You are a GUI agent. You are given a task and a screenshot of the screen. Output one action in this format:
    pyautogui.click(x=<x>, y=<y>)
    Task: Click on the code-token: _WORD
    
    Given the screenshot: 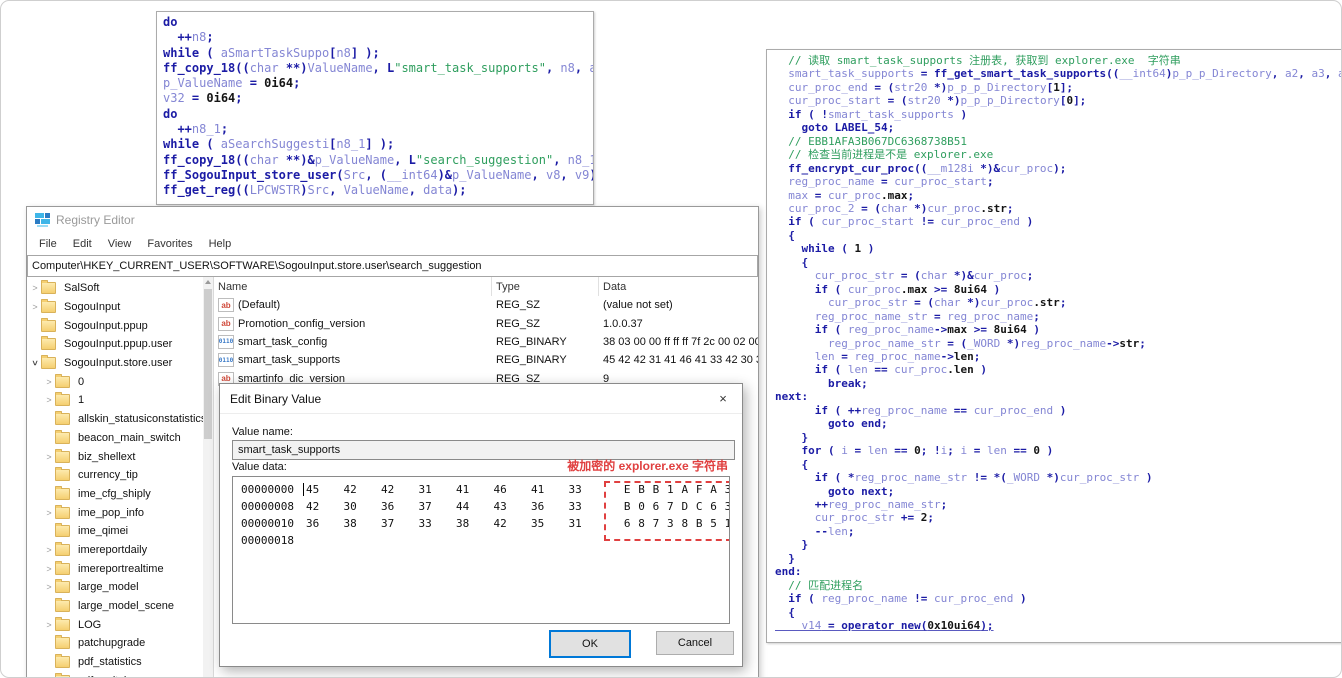 What is the action you would take?
    pyautogui.click(x=1023, y=478)
    